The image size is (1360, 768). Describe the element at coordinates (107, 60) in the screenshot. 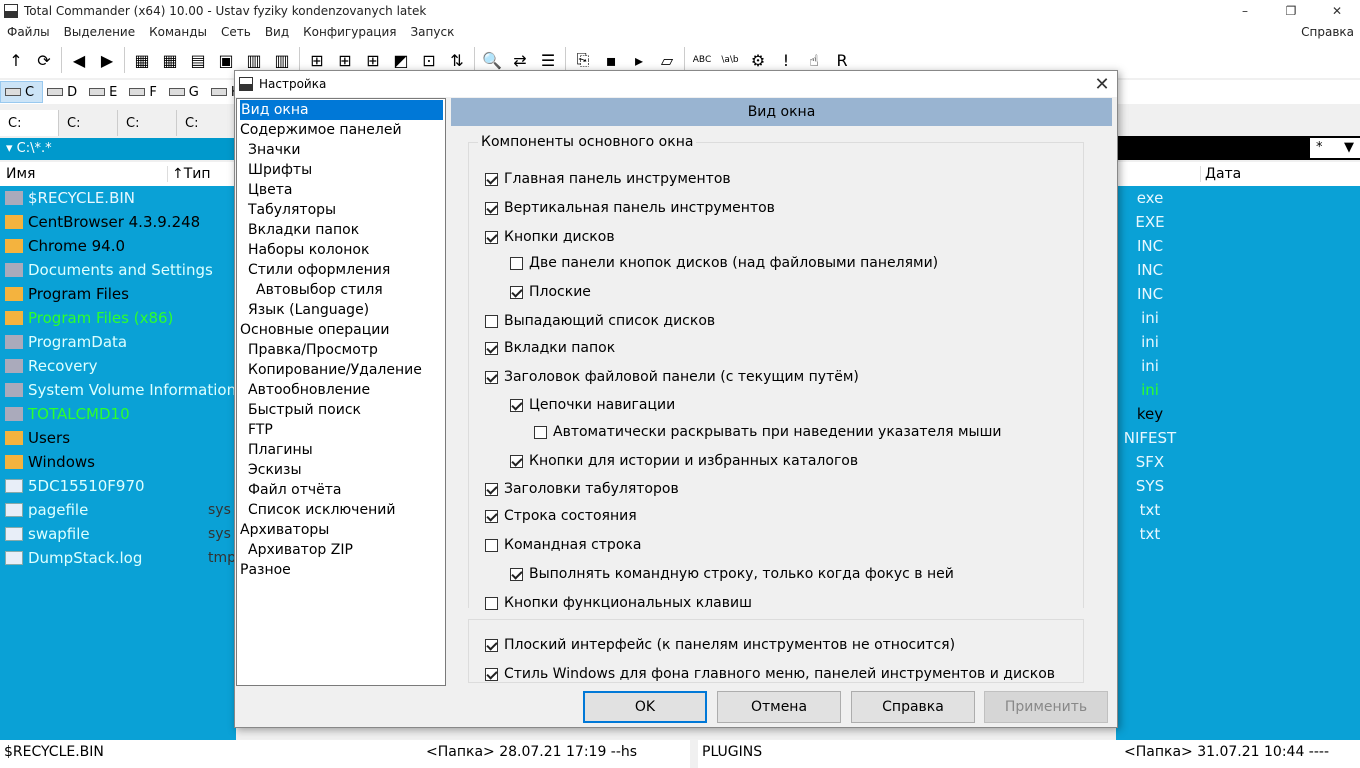

I see `toolbar-button-icon: ▶` at that location.